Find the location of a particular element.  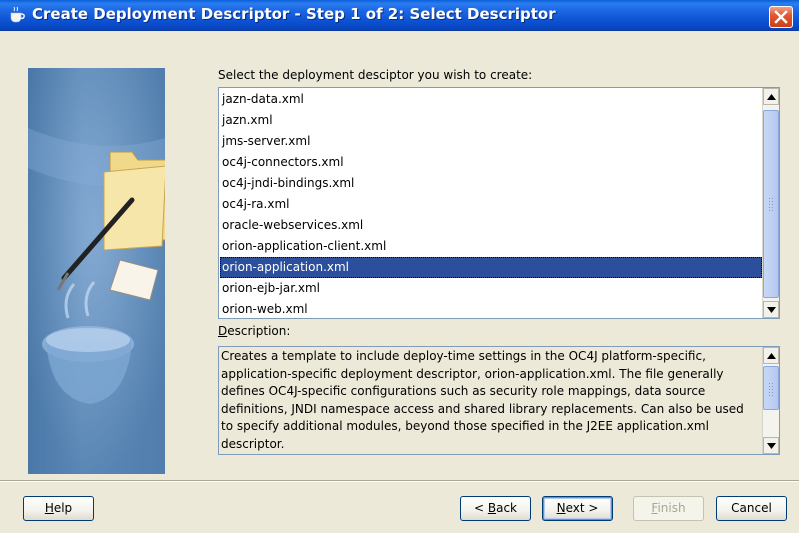

list-item: oracle-webservices.xml is located at coordinates (491, 225).